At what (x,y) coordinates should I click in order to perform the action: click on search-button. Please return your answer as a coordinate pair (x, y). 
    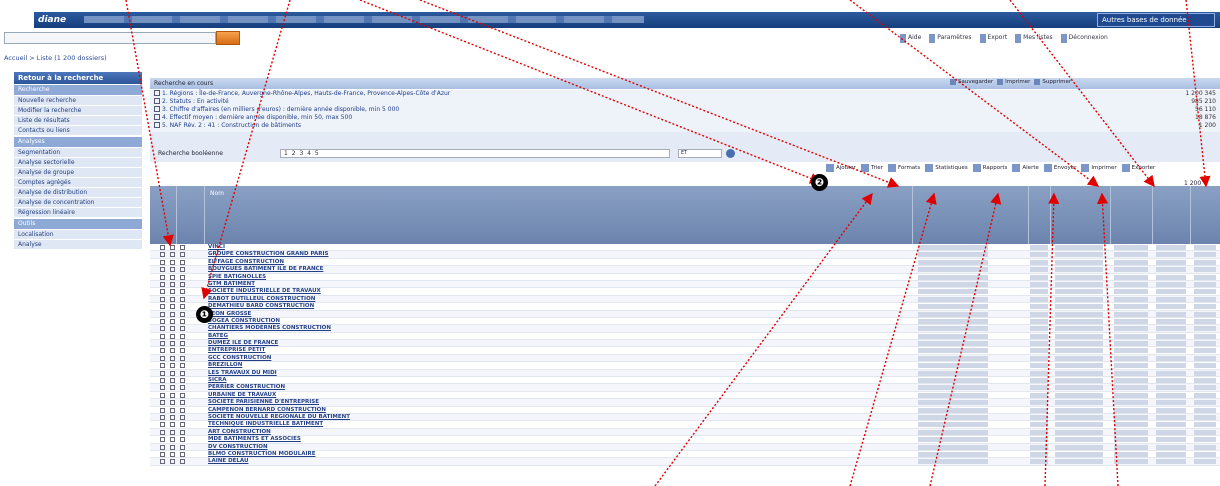
    Looking at the image, I should click on (228, 38).